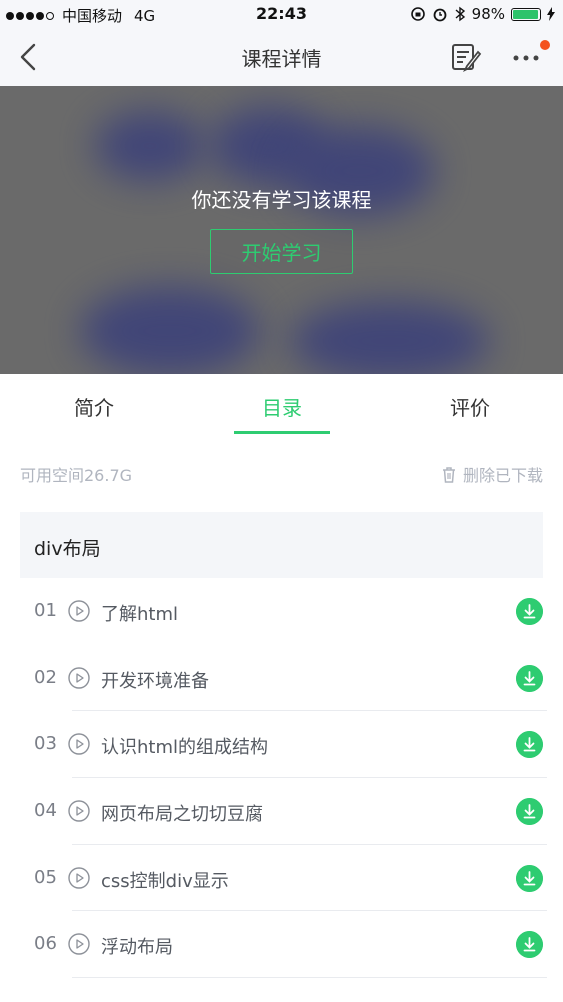  I want to click on lesson-item: 02 开发环境准备, so click(281, 678).